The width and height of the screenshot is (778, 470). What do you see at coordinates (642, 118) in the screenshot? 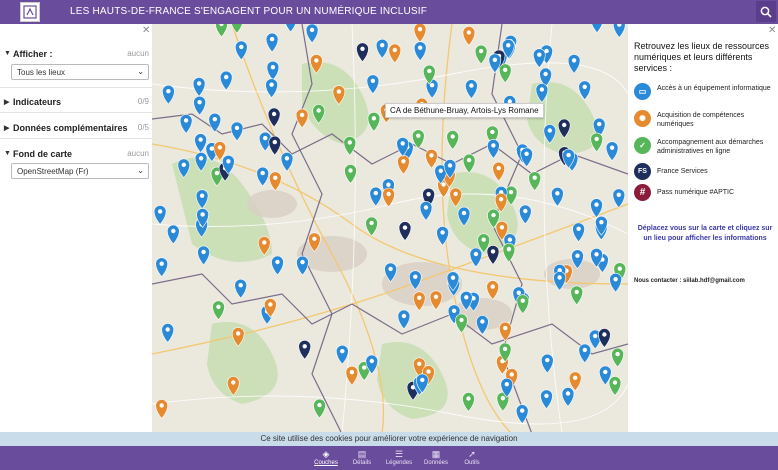
I see `skills-icon: ✺` at bounding box center [642, 118].